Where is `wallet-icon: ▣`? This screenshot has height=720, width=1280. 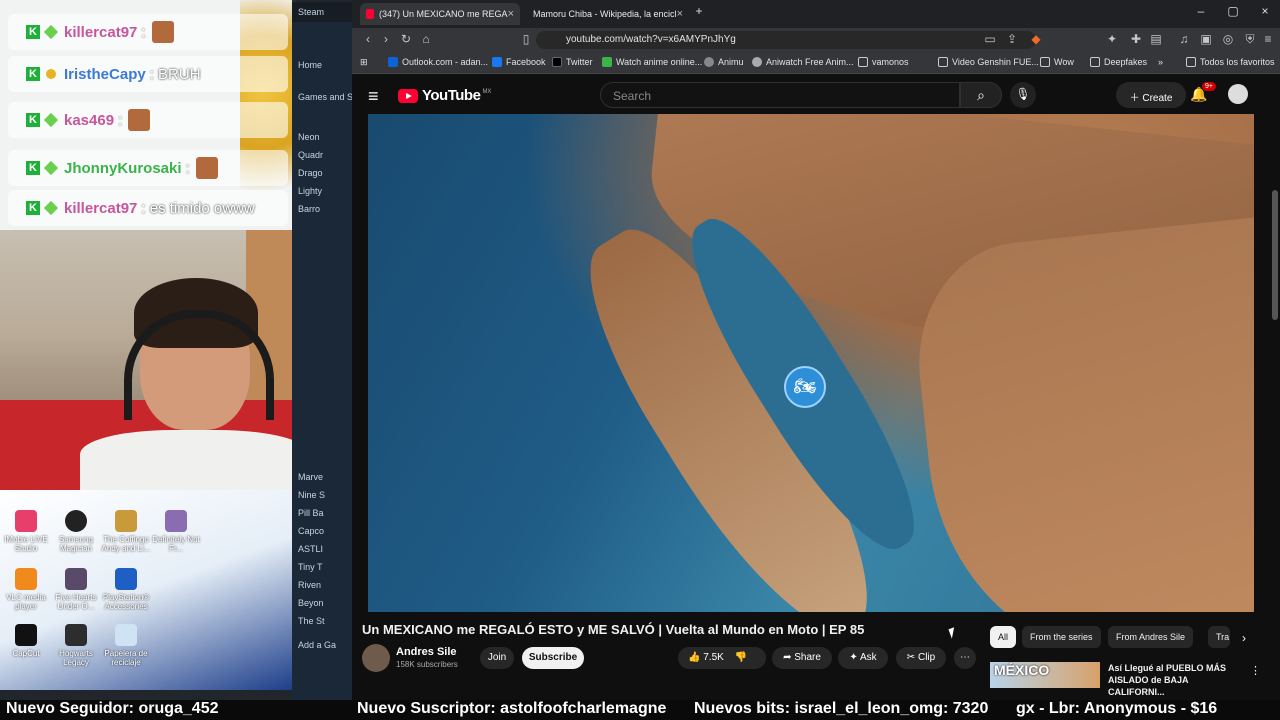 wallet-icon: ▣ is located at coordinates (1206, 39).